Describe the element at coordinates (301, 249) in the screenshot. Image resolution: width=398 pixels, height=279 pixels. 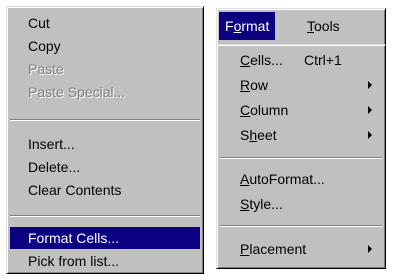
I see `menu-item-placement: Placement` at that location.